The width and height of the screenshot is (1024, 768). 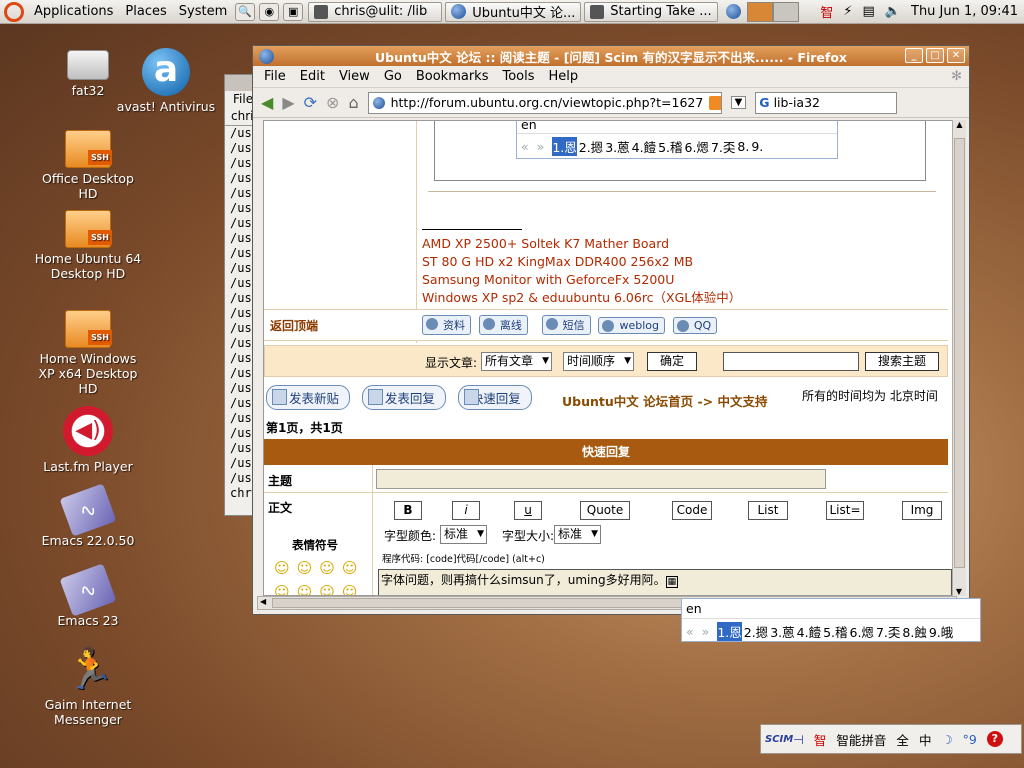 What do you see at coordinates (464, 534) in the screenshot?
I see `font-color-select: 标准` at bounding box center [464, 534].